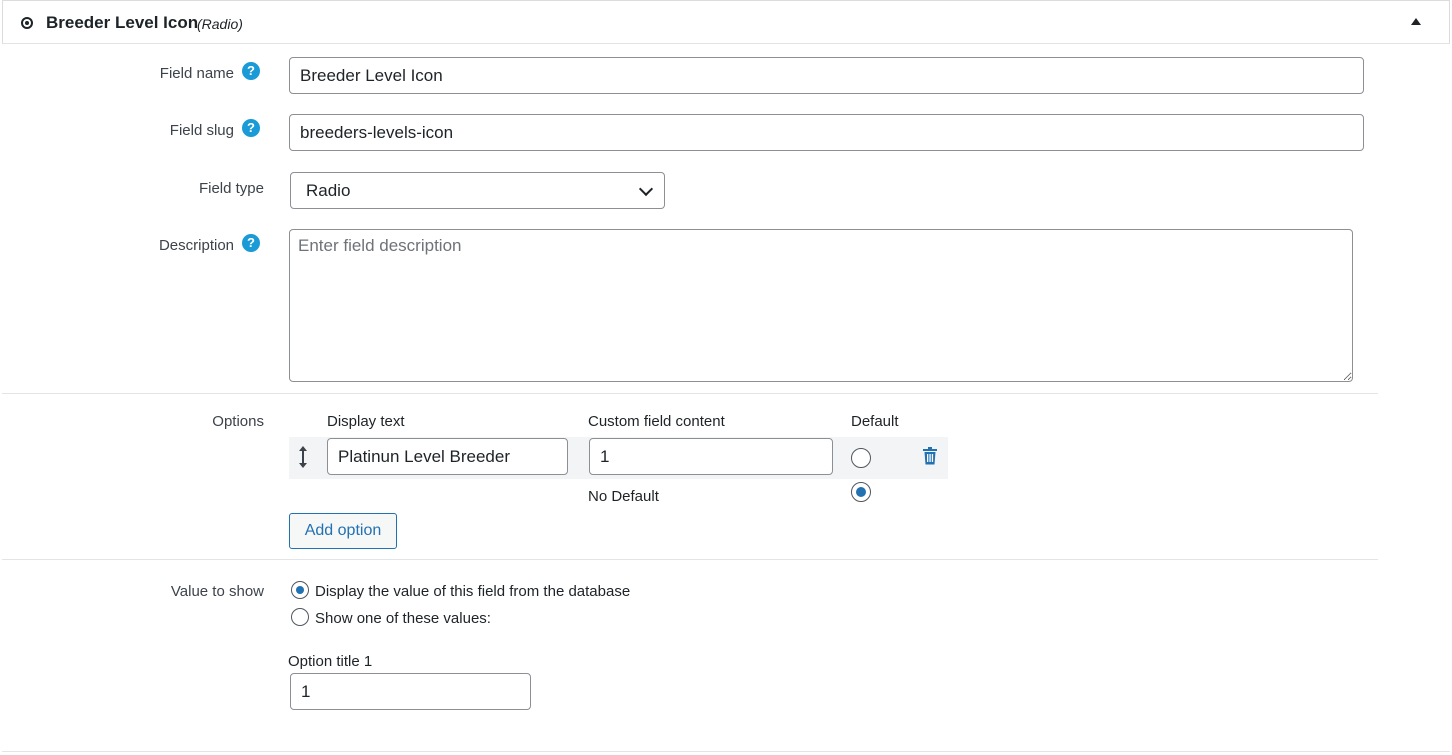  I want to click on chevron-down-icon, so click(646, 189).